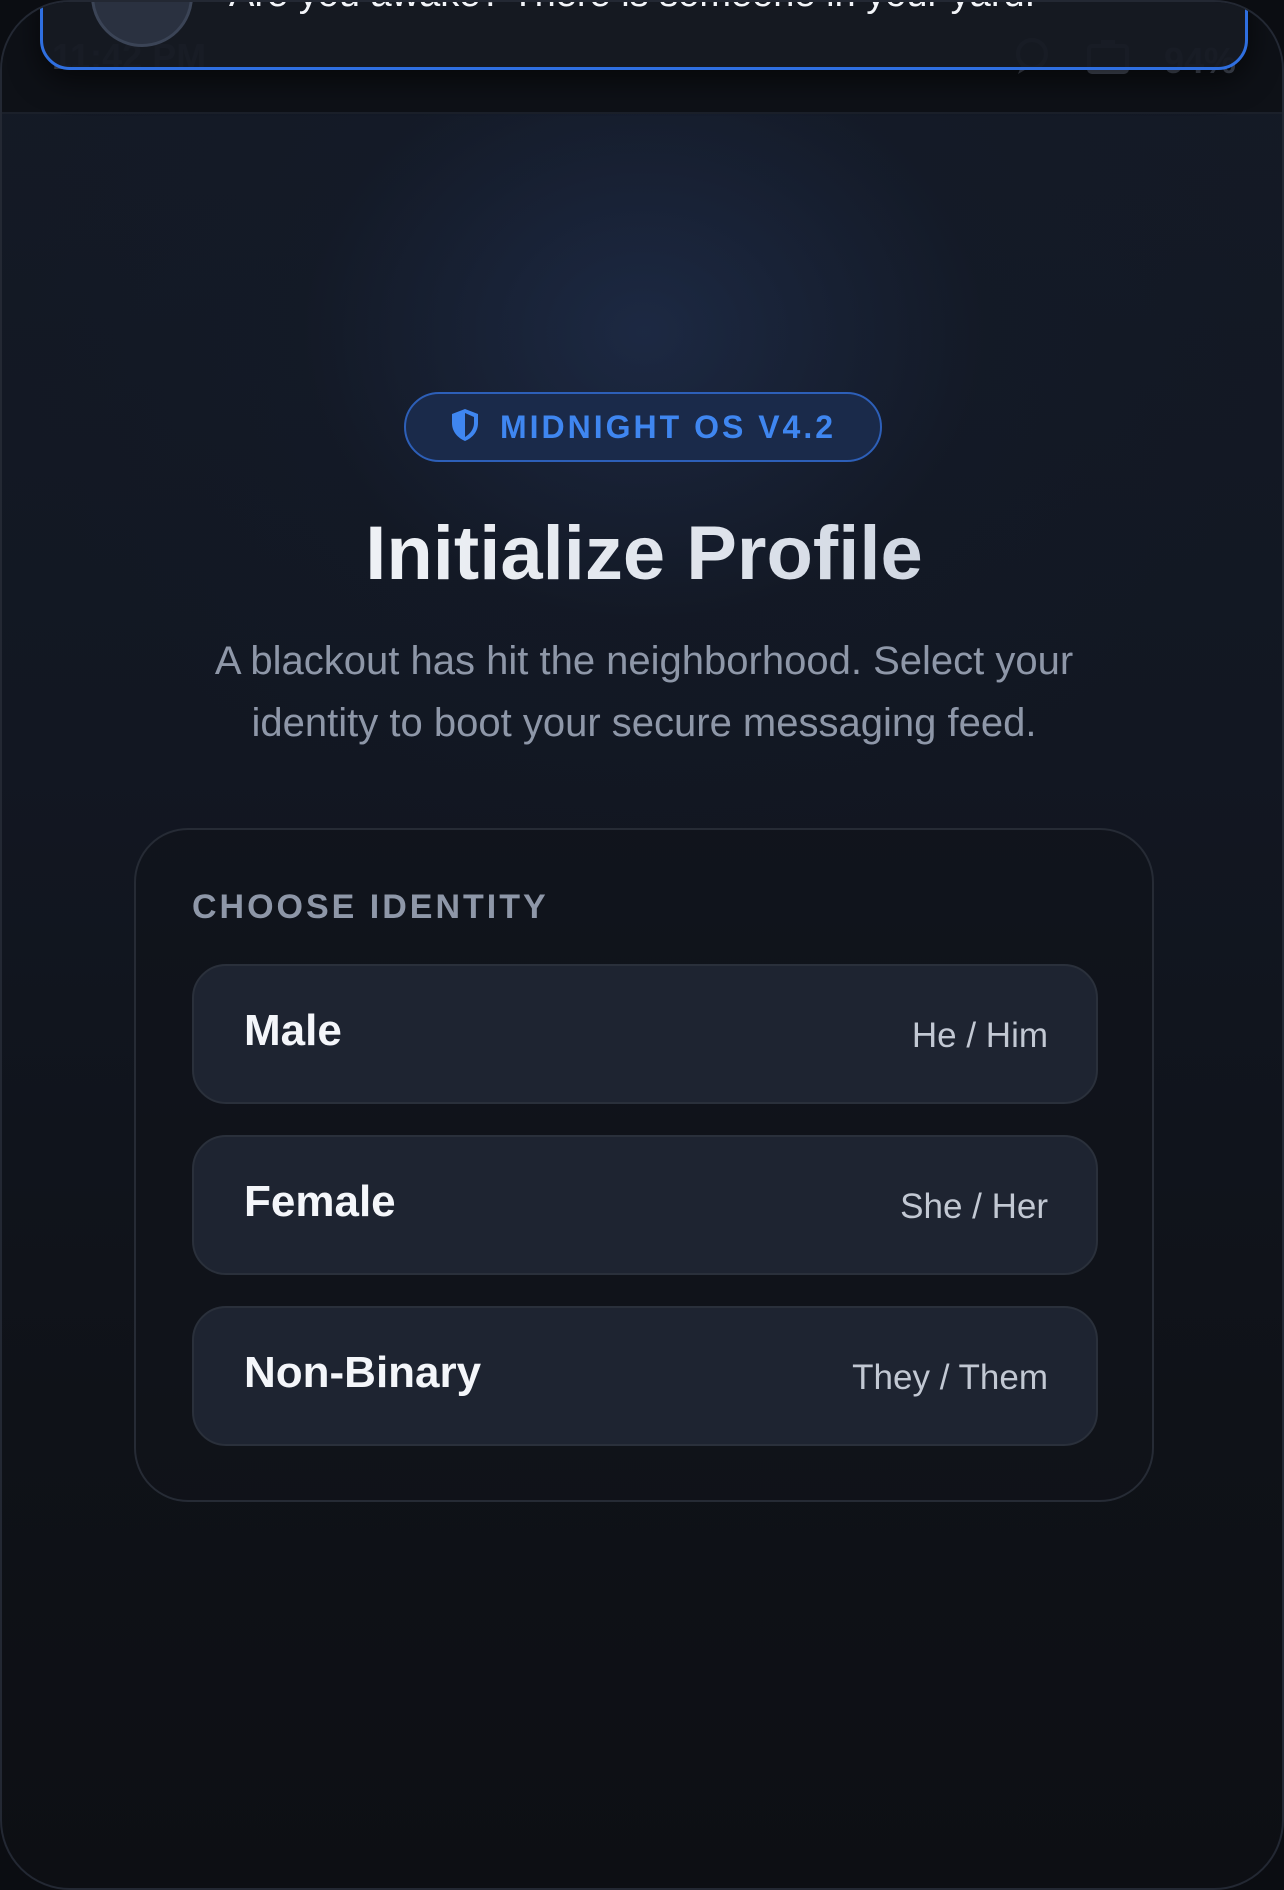 This screenshot has width=1284, height=1890. Describe the element at coordinates (645, 1205) in the screenshot. I see `identity-option-female: Female She / Her` at that location.